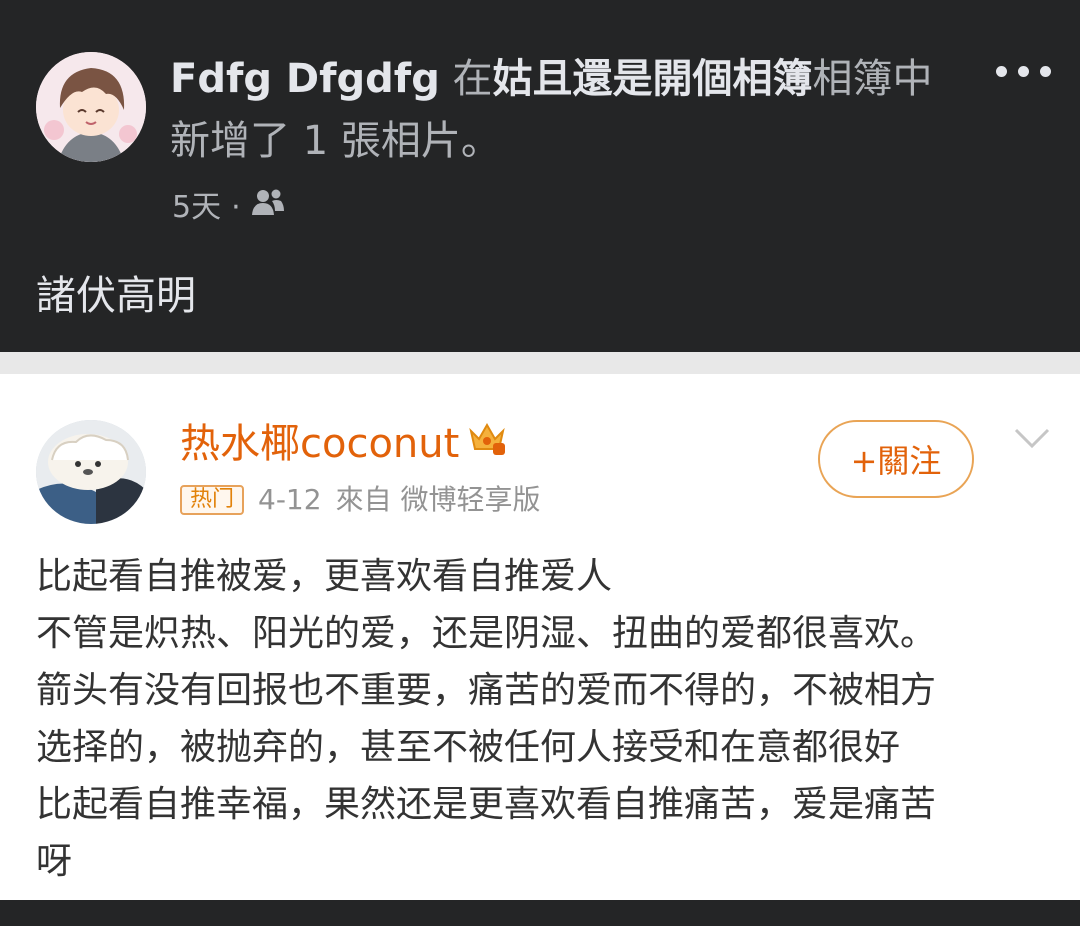  What do you see at coordinates (570, 110) in the screenshot?
I see `post-headline: Fdfg Dfgdfg 在姑且還是開個相簿相簿中 新增了 1 張相片。` at bounding box center [570, 110].